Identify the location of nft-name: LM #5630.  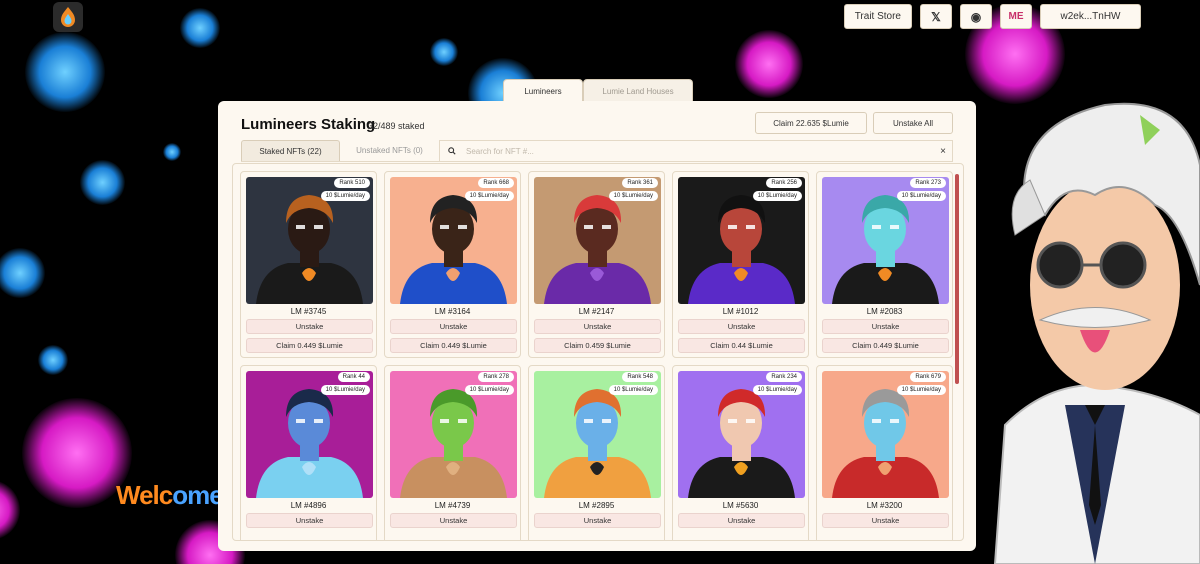
(740, 505).